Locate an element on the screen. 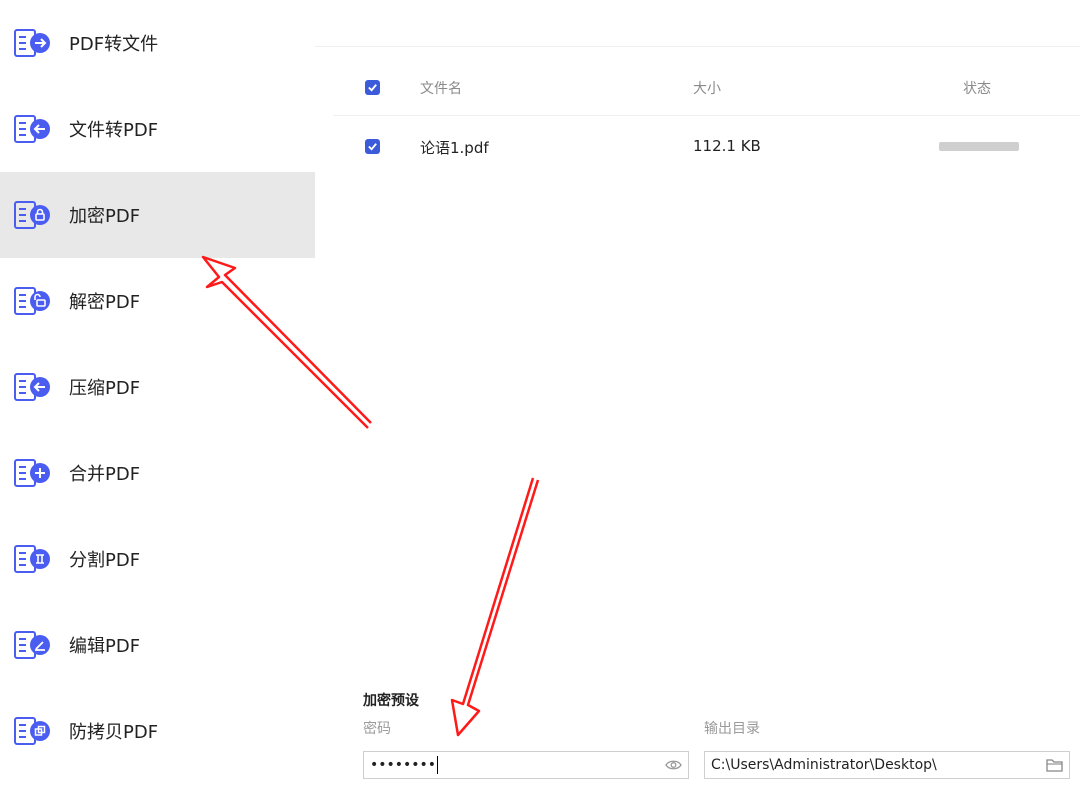 The height and width of the screenshot is (800, 1080). password-value: •••••••• is located at coordinates (403, 765).